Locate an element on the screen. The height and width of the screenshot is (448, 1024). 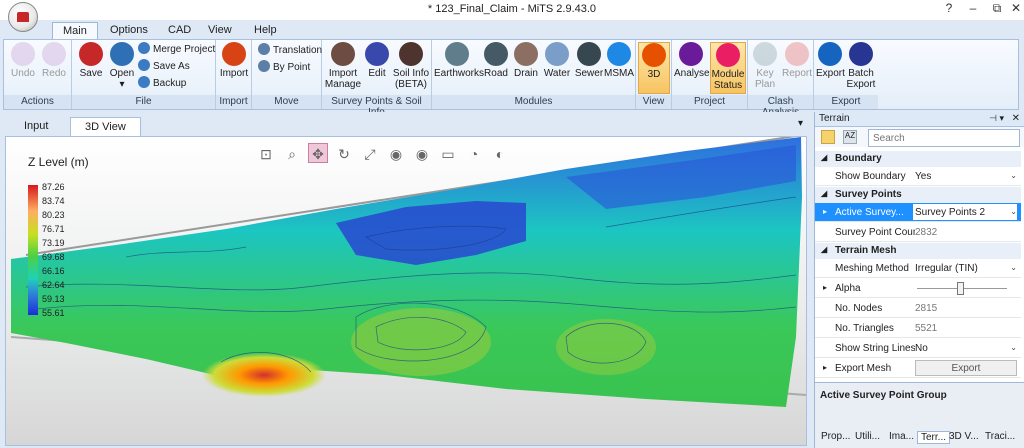
app-logo-icon is located at coordinates (23, 17).